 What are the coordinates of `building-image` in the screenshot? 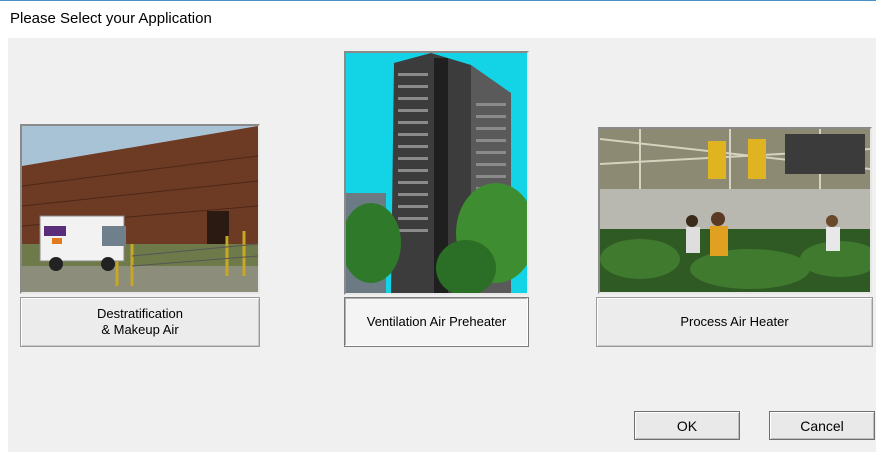 It's located at (436, 173).